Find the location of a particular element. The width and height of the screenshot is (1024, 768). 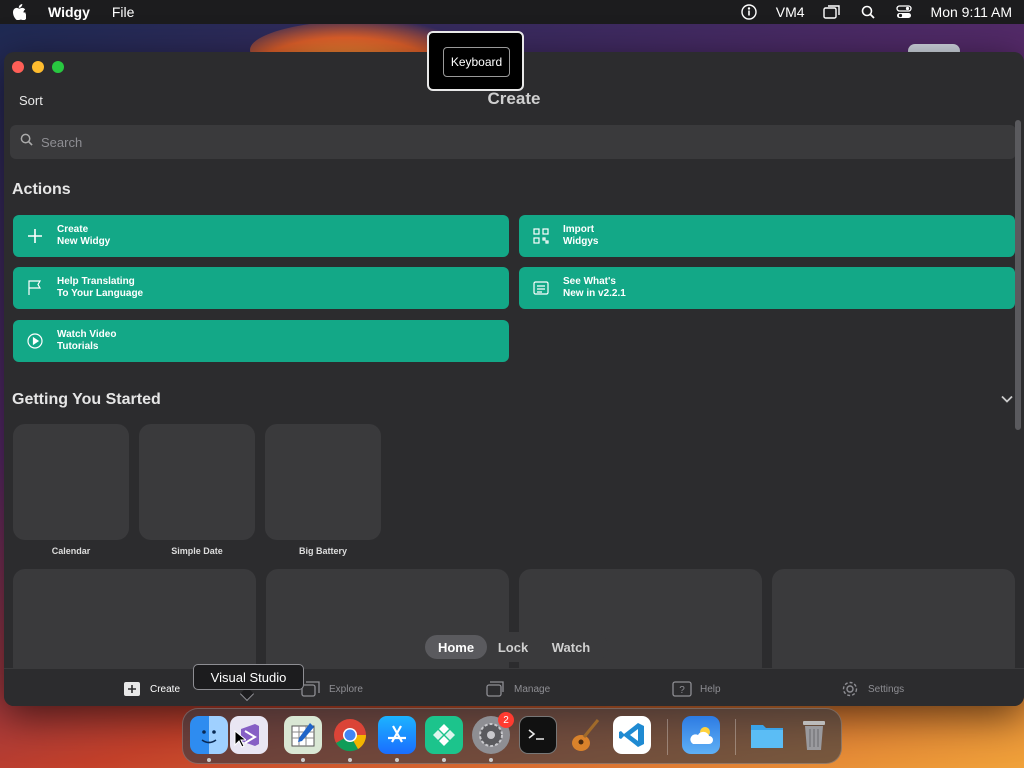

control-center-icon is located at coordinates (904, 12).